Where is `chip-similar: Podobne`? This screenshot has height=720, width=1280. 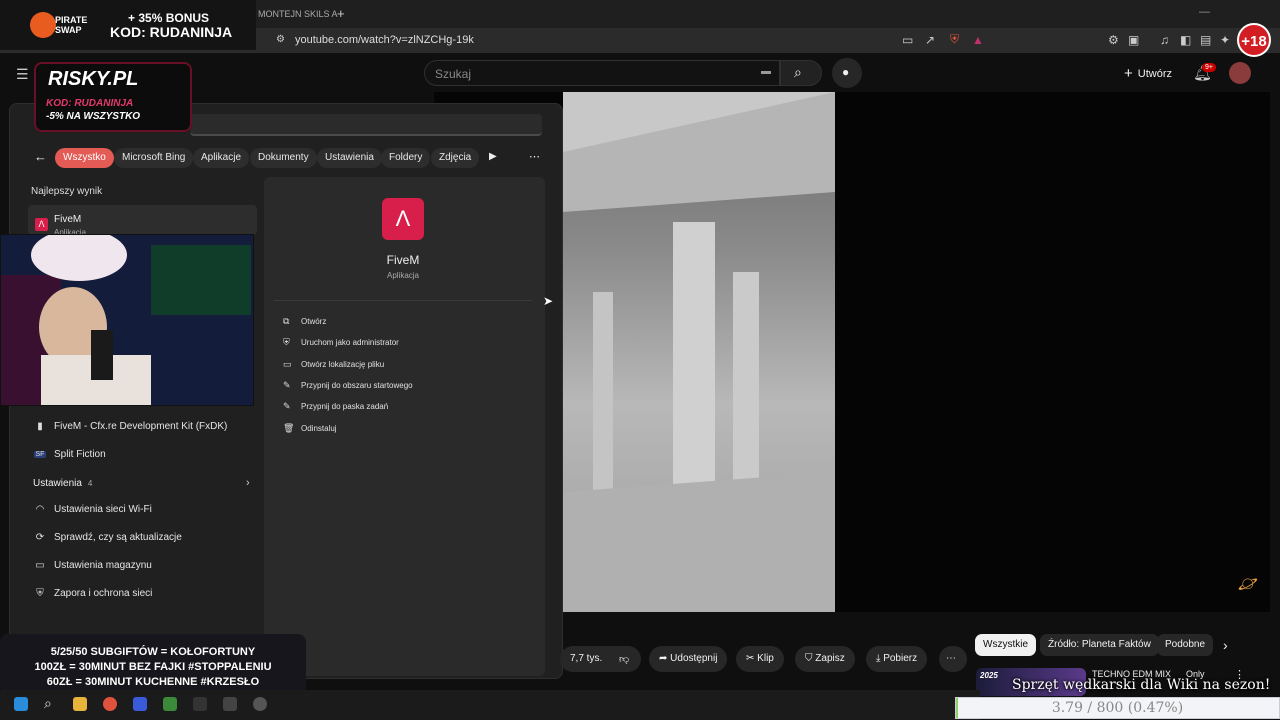
chip-similar: Podobne is located at coordinates (1185, 645).